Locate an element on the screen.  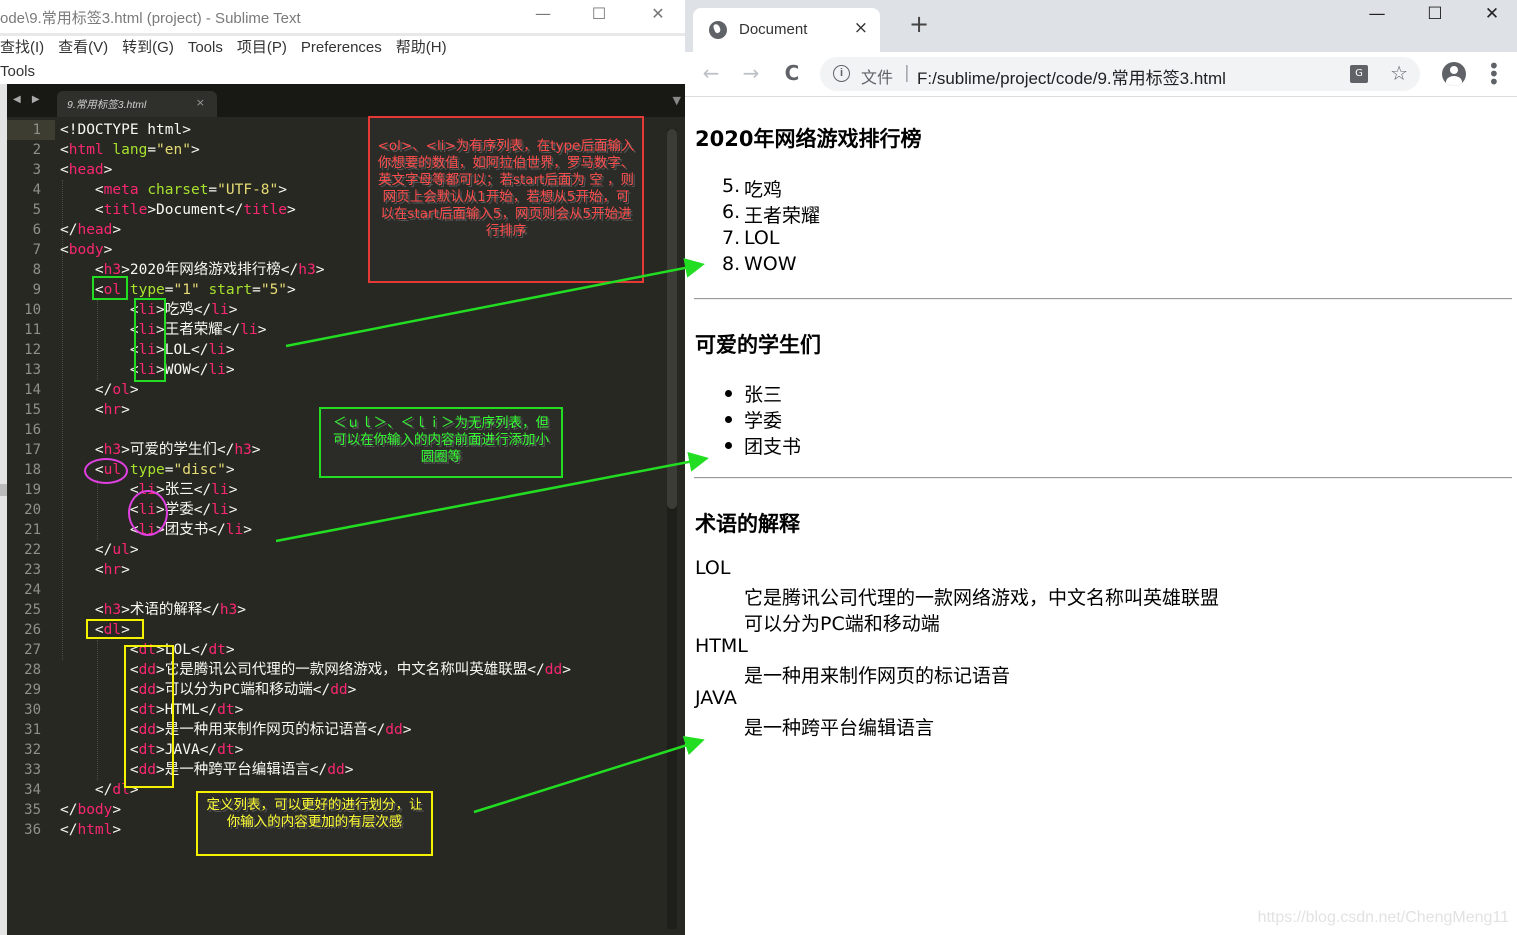
browser-tab-title: Document is located at coordinates (773, 29).